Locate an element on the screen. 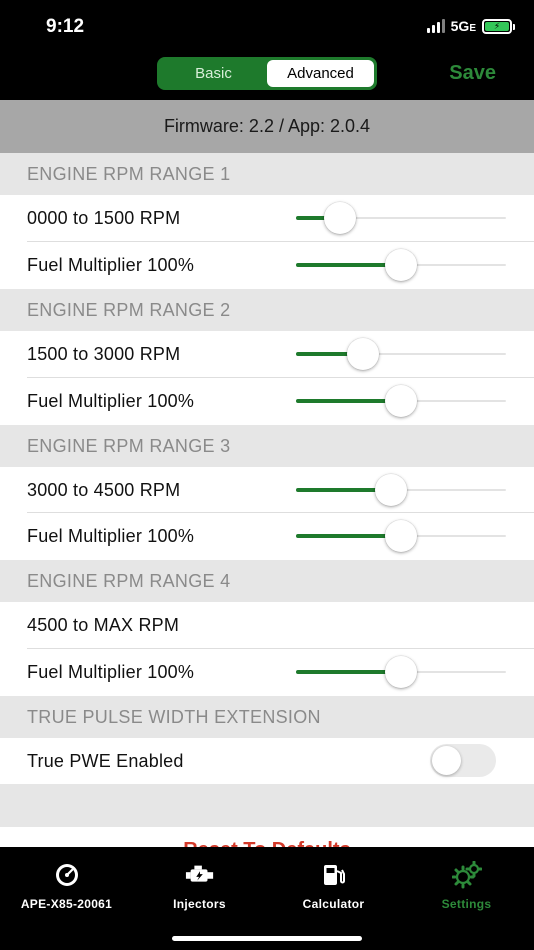  tab-label: APE-X85-20061 is located at coordinates (66, 904).